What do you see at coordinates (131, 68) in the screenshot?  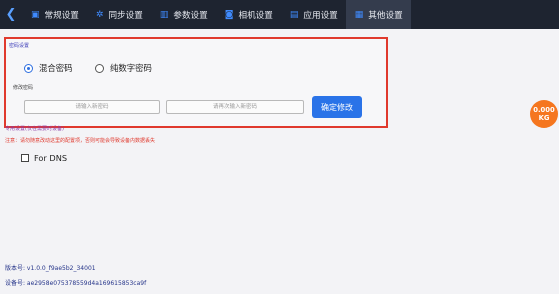 I see `radio-label: 纯数字密码` at bounding box center [131, 68].